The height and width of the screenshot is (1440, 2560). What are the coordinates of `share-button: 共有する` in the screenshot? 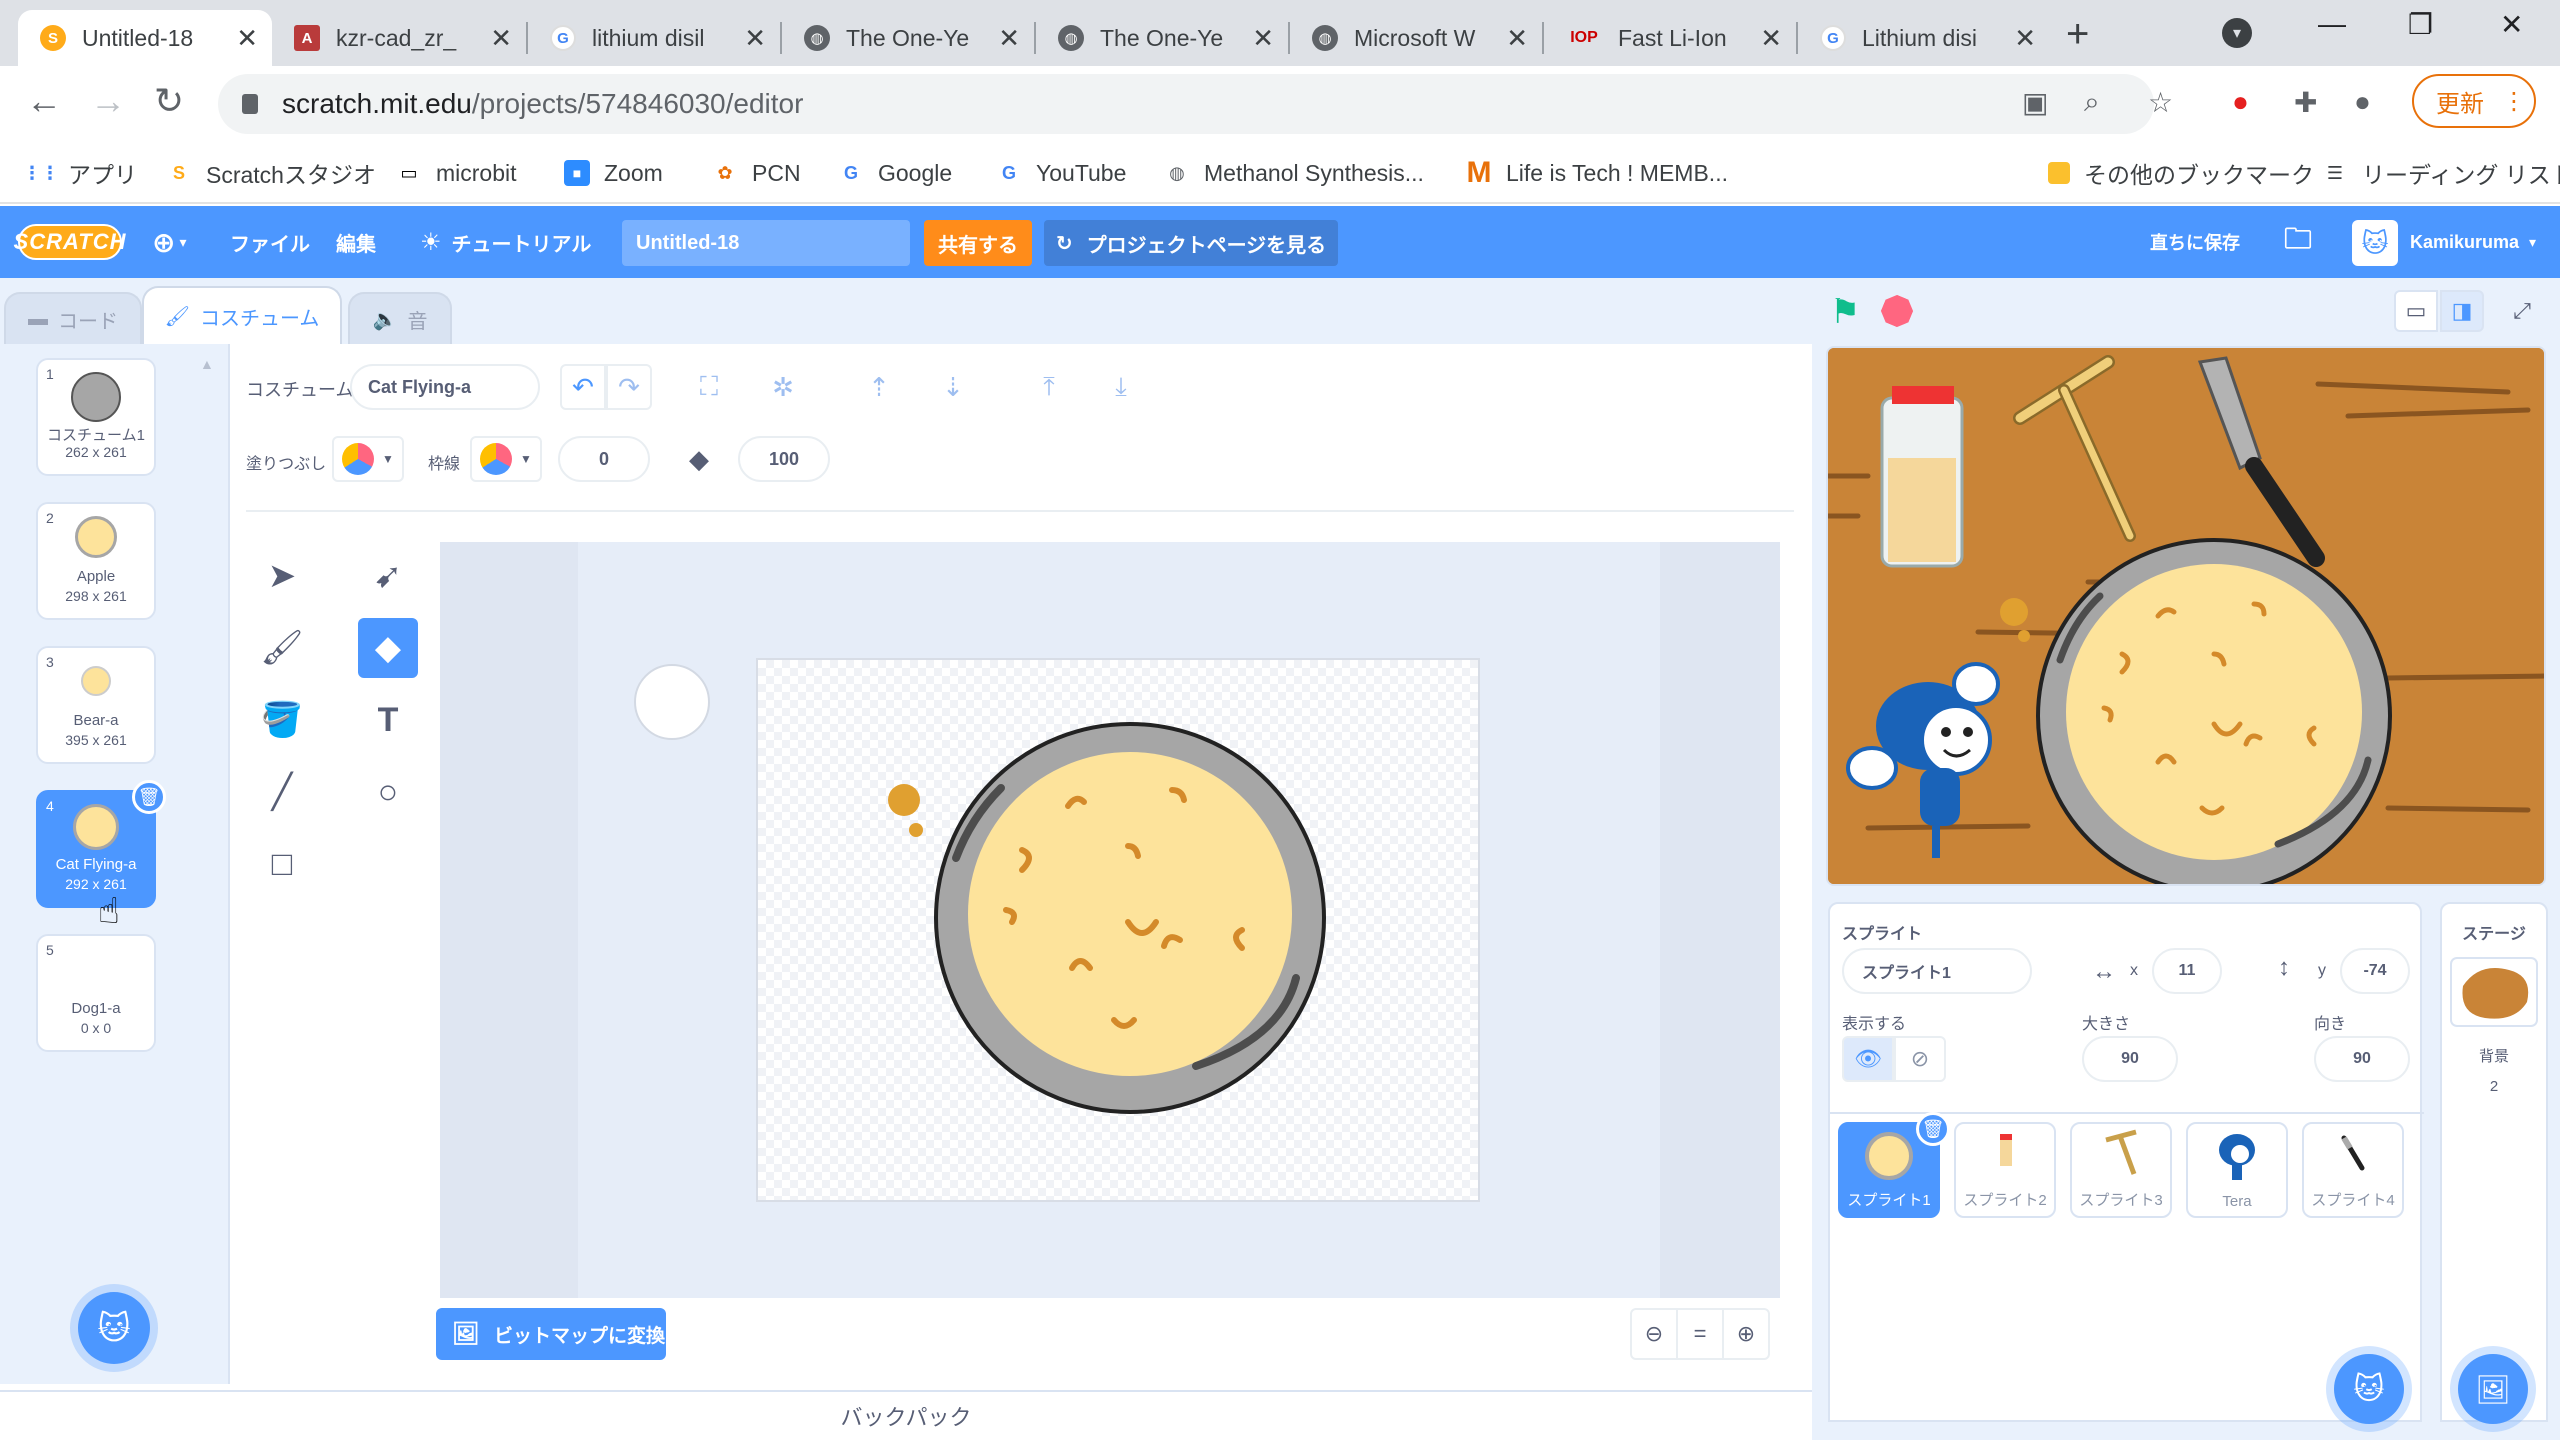 It's located at (978, 243).